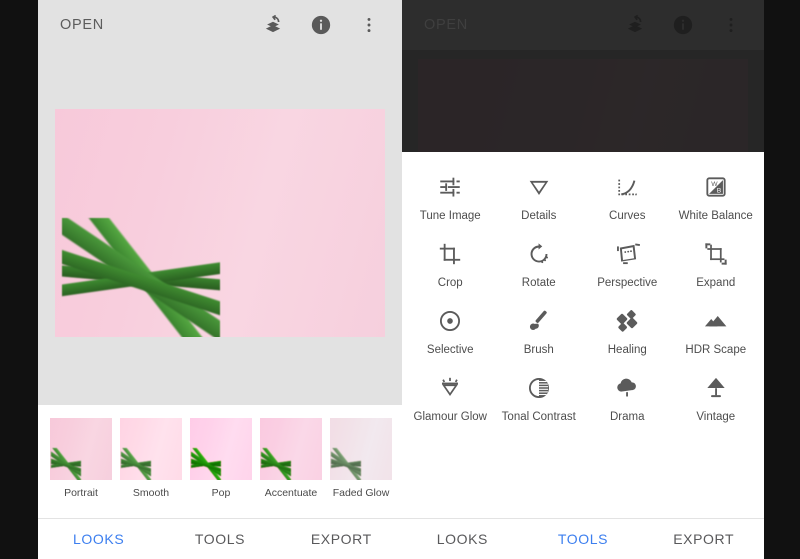 The width and height of the screenshot is (800, 559). Describe the element at coordinates (539, 187) in the screenshot. I see `triangle-down-icon` at that location.